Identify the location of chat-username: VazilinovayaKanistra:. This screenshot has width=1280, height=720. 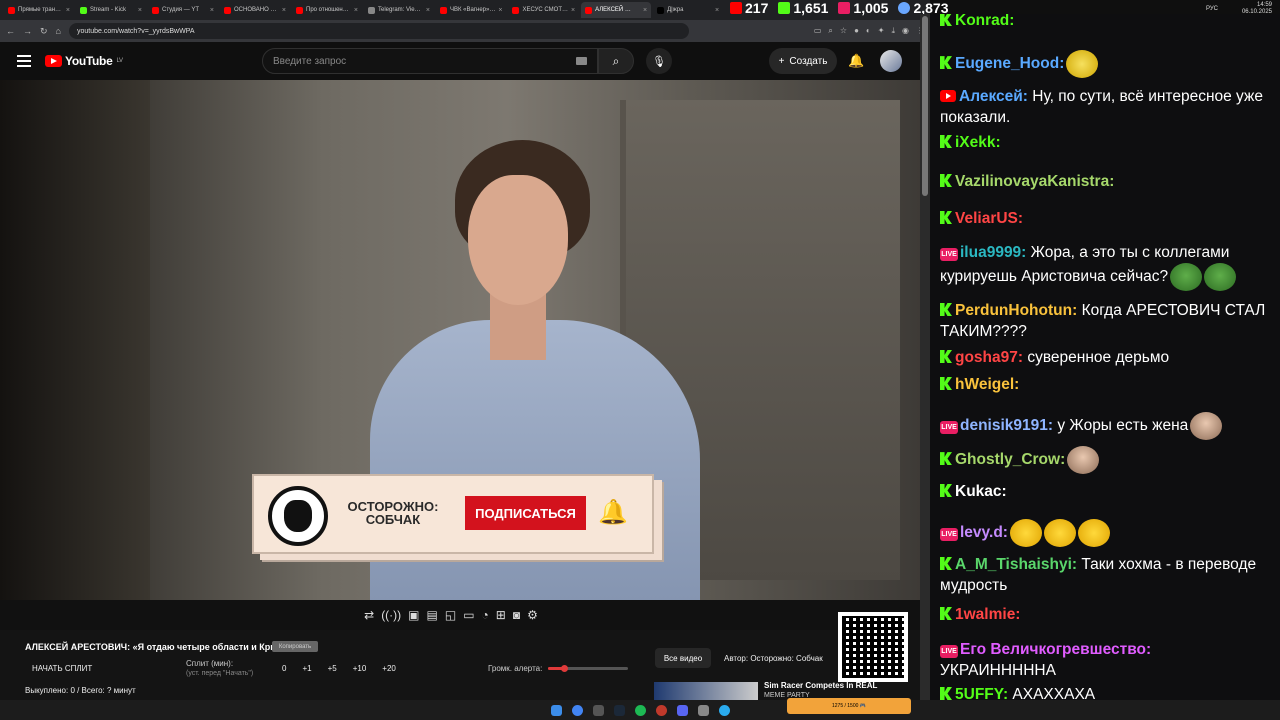
(1034, 181).